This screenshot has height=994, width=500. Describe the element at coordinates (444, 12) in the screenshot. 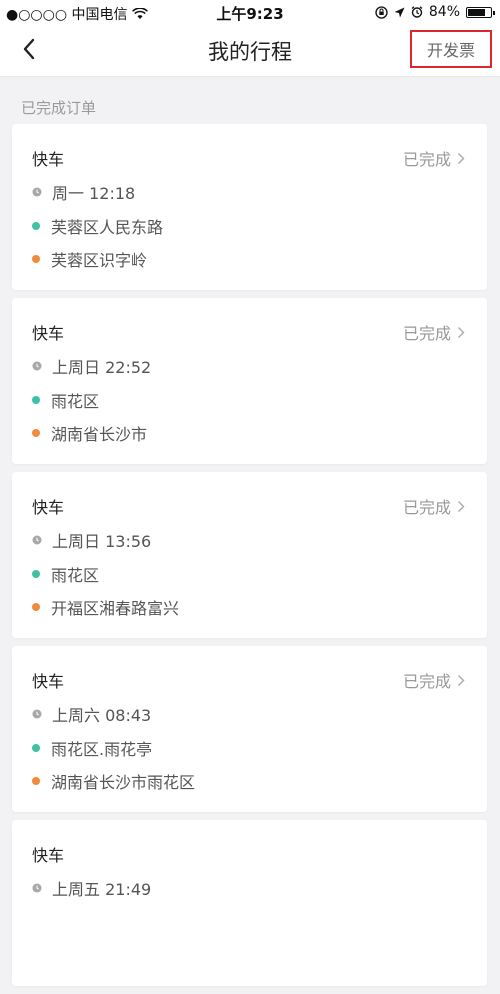

I see `battery-percent: 84%` at that location.